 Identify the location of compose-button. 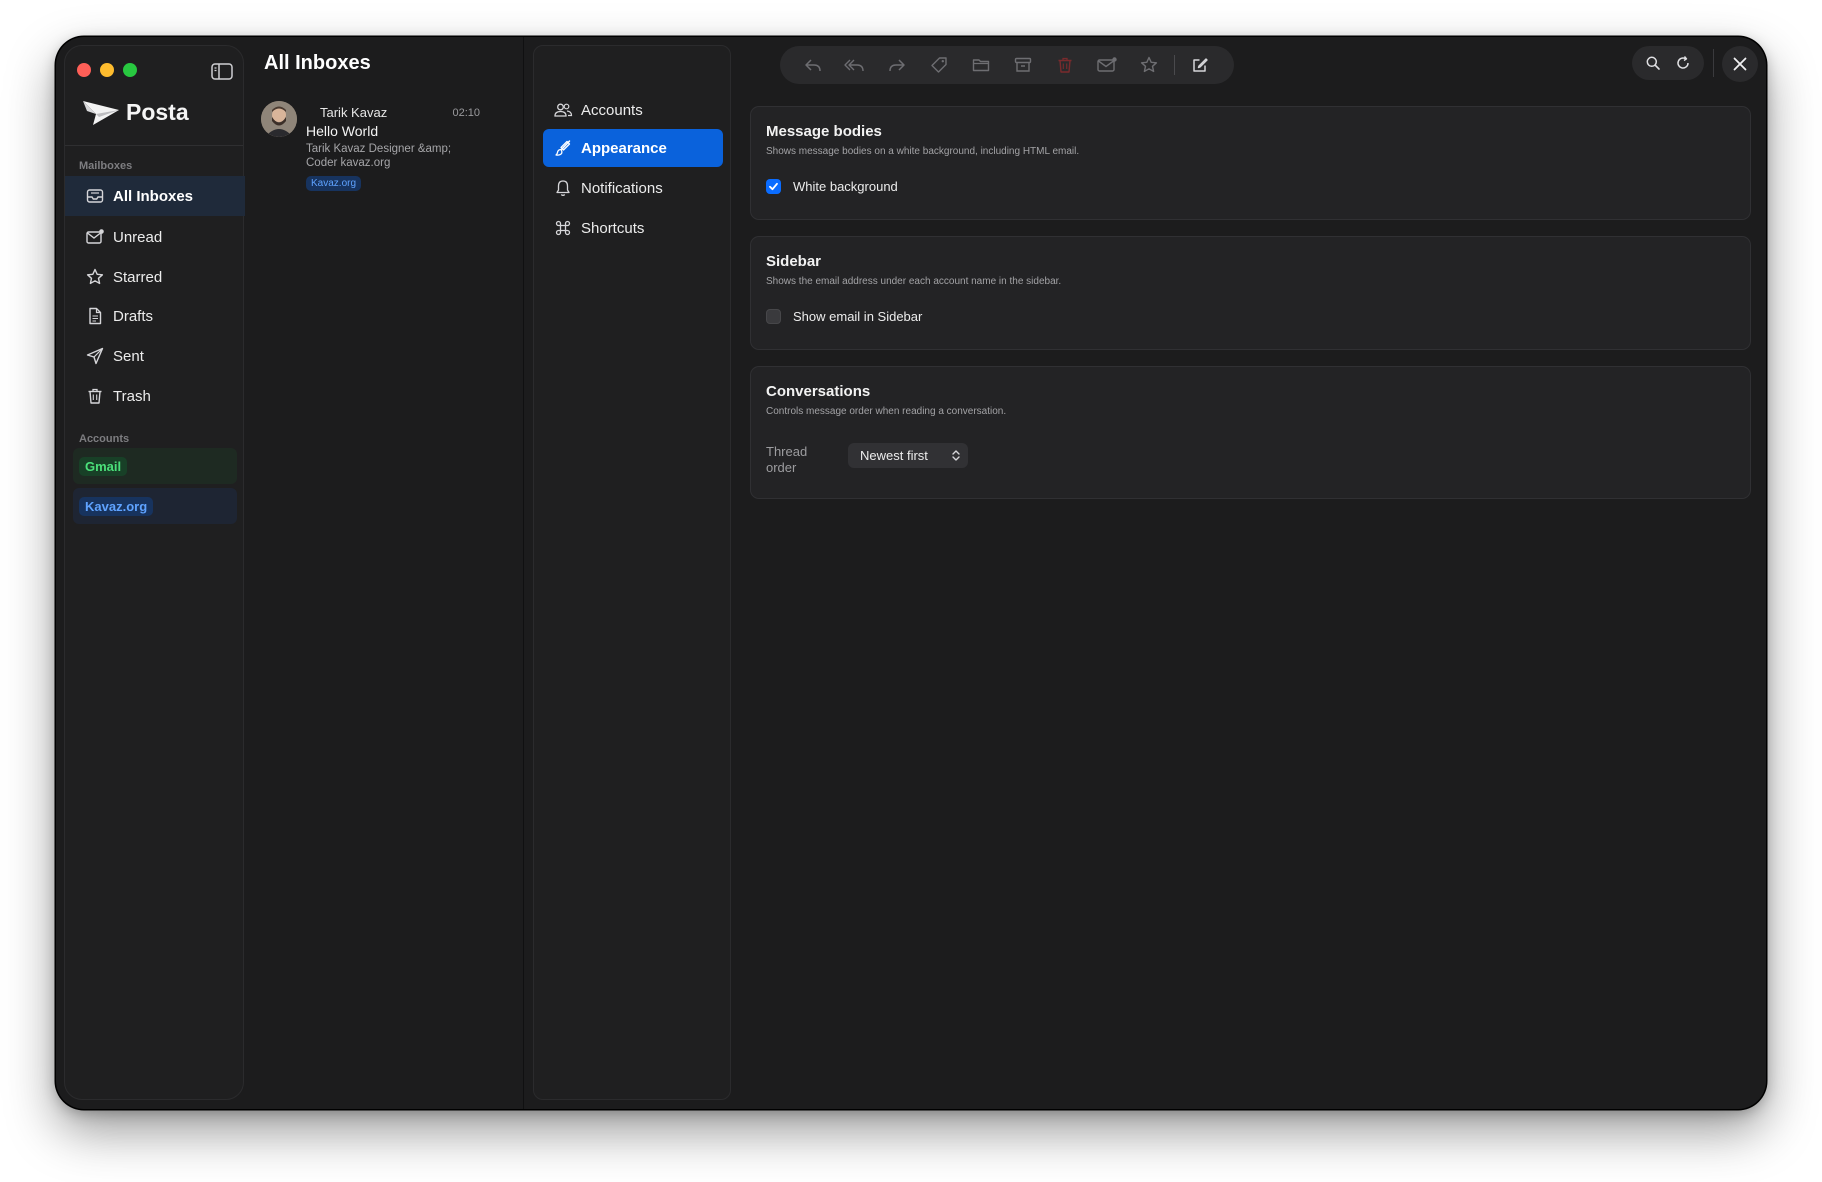
(1200, 65).